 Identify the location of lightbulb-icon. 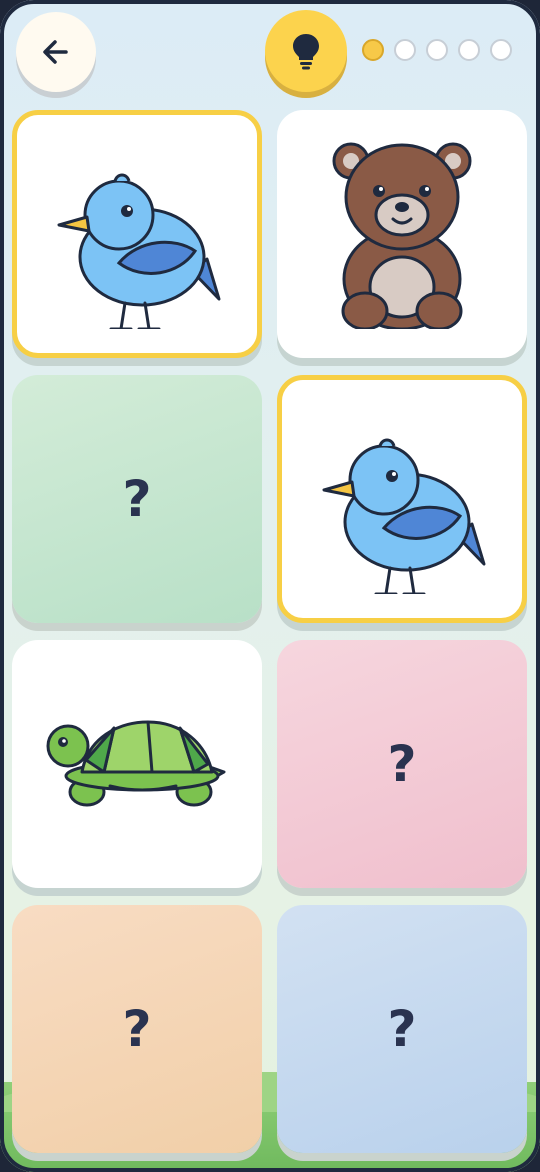
(306, 52).